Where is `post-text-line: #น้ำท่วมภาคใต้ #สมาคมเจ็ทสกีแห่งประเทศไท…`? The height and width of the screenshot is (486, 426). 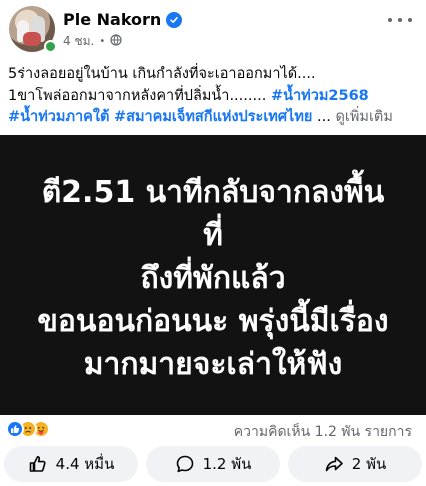
post-text-line: #น้ำท่วมภาคใต้ #สมาคมเจ็ทสกีแห่งประเทศไท… is located at coordinates (213, 118).